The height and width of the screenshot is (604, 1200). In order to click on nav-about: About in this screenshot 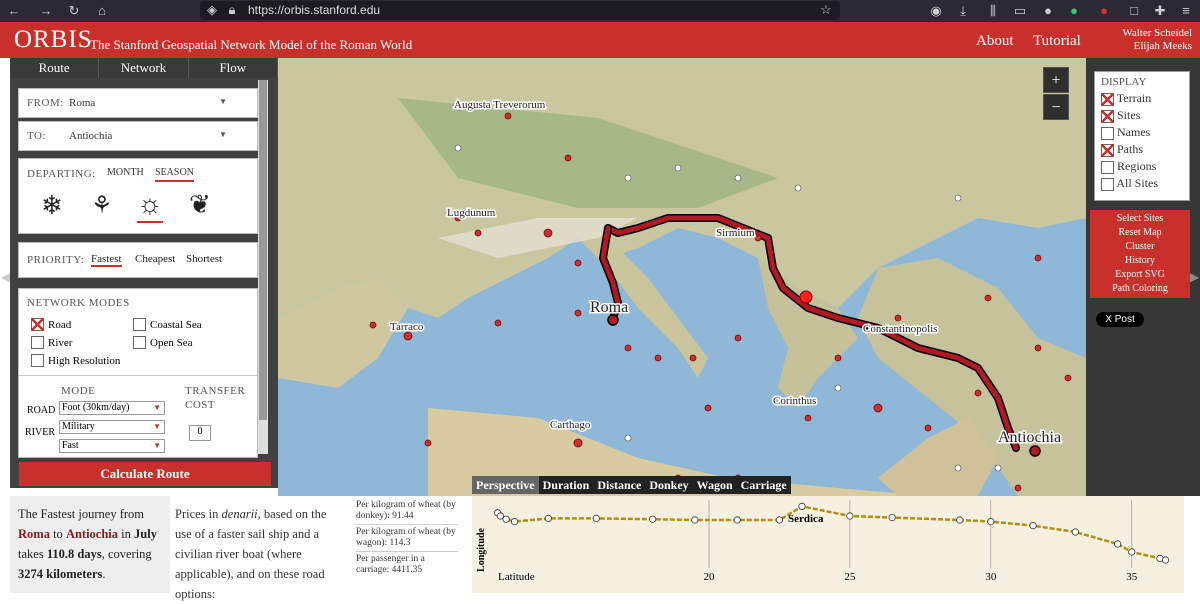, I will do `click(995, 41)`.